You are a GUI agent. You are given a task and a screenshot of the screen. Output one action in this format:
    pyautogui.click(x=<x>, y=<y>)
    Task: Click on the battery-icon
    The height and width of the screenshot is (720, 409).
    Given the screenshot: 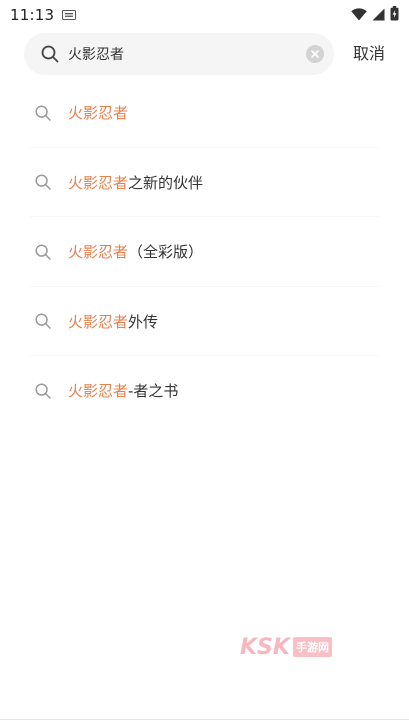 What is the action you would take?
    pyautogui.click(x=394, y=15)
    